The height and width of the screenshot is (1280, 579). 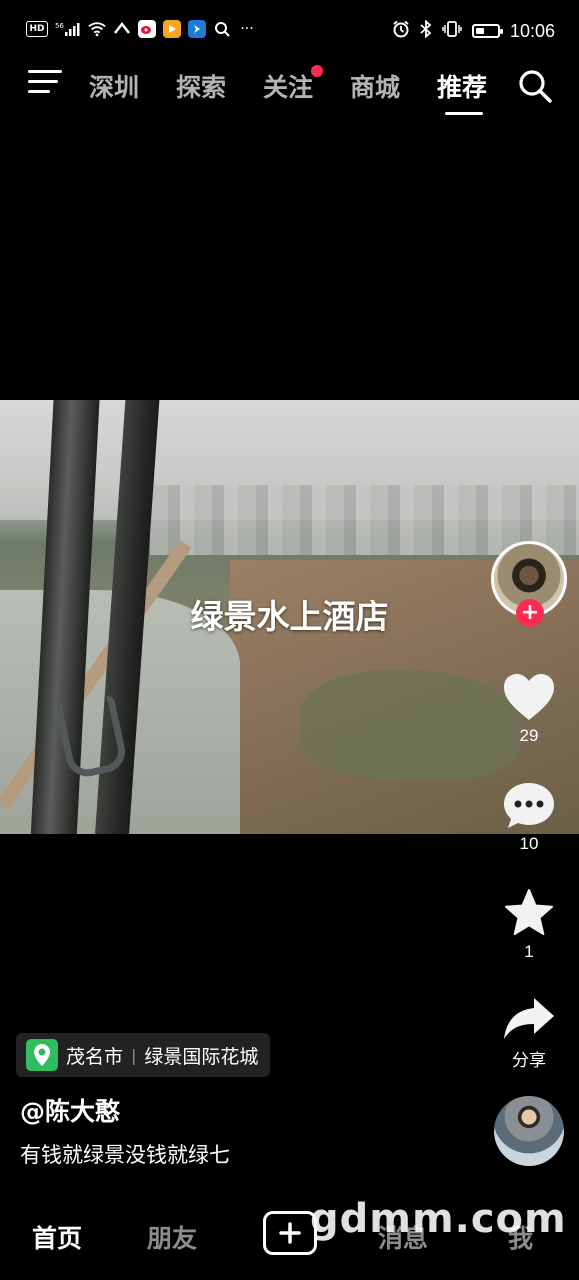 What do you see at coordinates (57, 1237) in the screenshot?
I see `tab-home: 首页` at bounding box center [57, 1237].